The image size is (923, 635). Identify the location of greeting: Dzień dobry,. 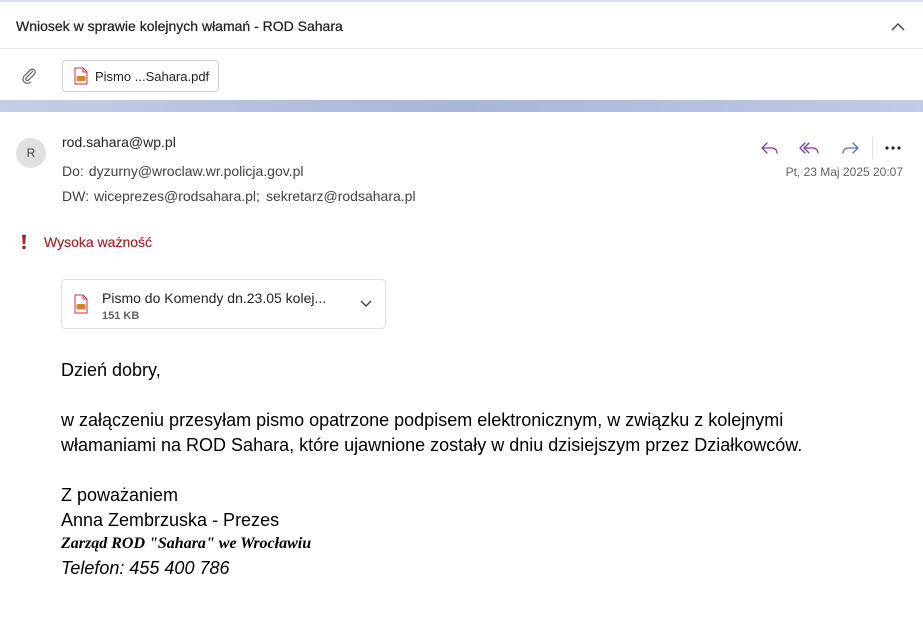
(111, 370).